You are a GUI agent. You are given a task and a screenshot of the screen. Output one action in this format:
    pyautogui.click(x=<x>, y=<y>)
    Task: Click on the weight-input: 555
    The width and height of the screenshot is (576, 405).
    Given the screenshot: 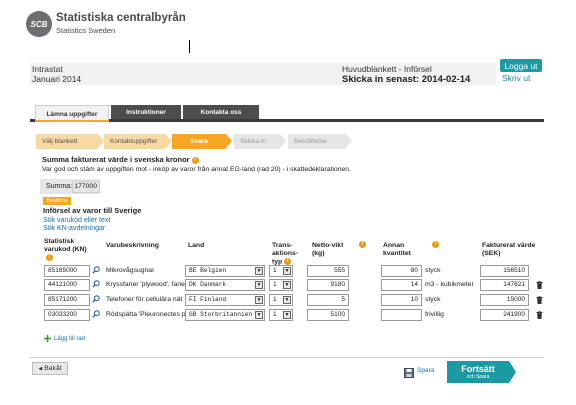 What is the action you would take?
    pyautogui.click(x=328, y=271)
    